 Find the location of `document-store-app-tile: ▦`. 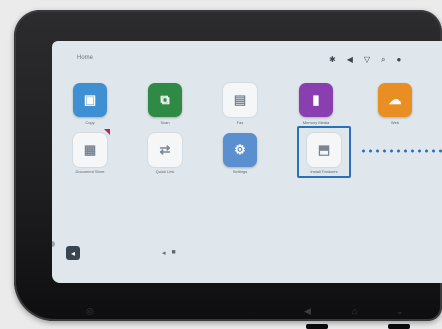

document-store-app-tile: ▦ is located at coordinates (90, 150).